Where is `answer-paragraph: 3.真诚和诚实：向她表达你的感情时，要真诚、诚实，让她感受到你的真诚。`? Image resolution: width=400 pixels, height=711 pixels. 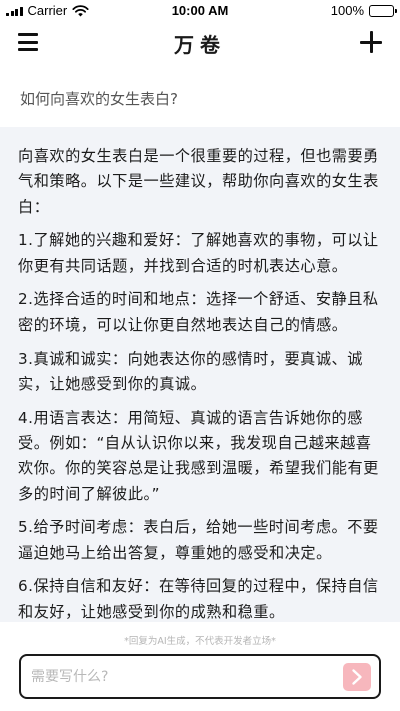
answer-paragraph: 3.真诚和诚实：向她表达你的感情时，要真诚、诚实，让她感受到你的真诚。 is located at coordinates (190, 371).